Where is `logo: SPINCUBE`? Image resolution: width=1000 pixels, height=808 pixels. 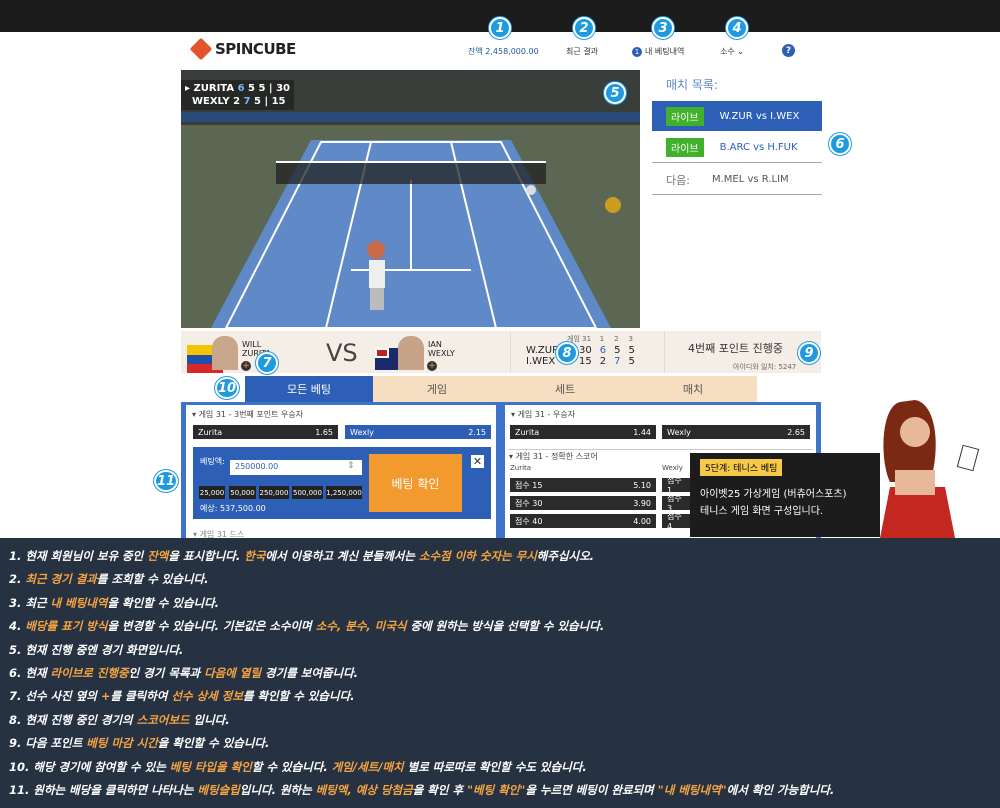
logo: SPINCUBE is located at coordinates (242, 49).